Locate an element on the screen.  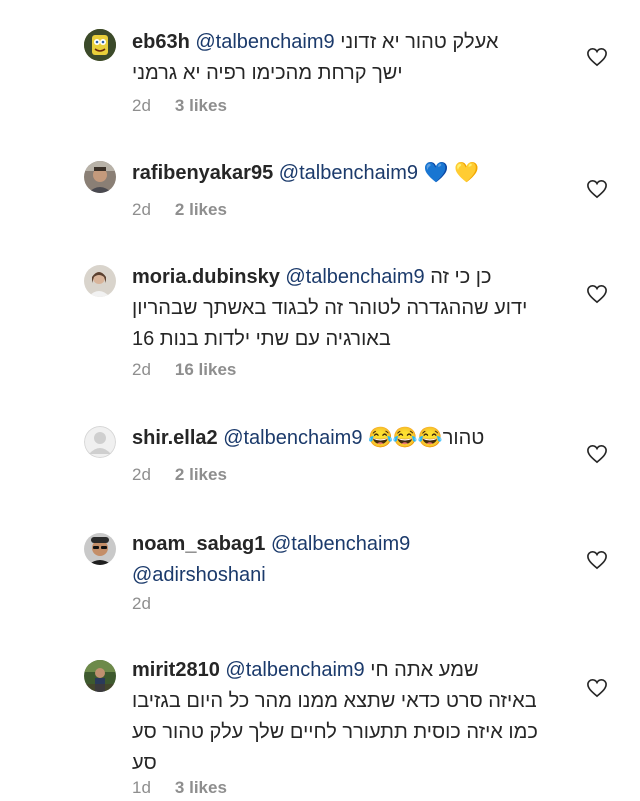
sunglasses-avatar-icon is located at coordinates (100, 549).